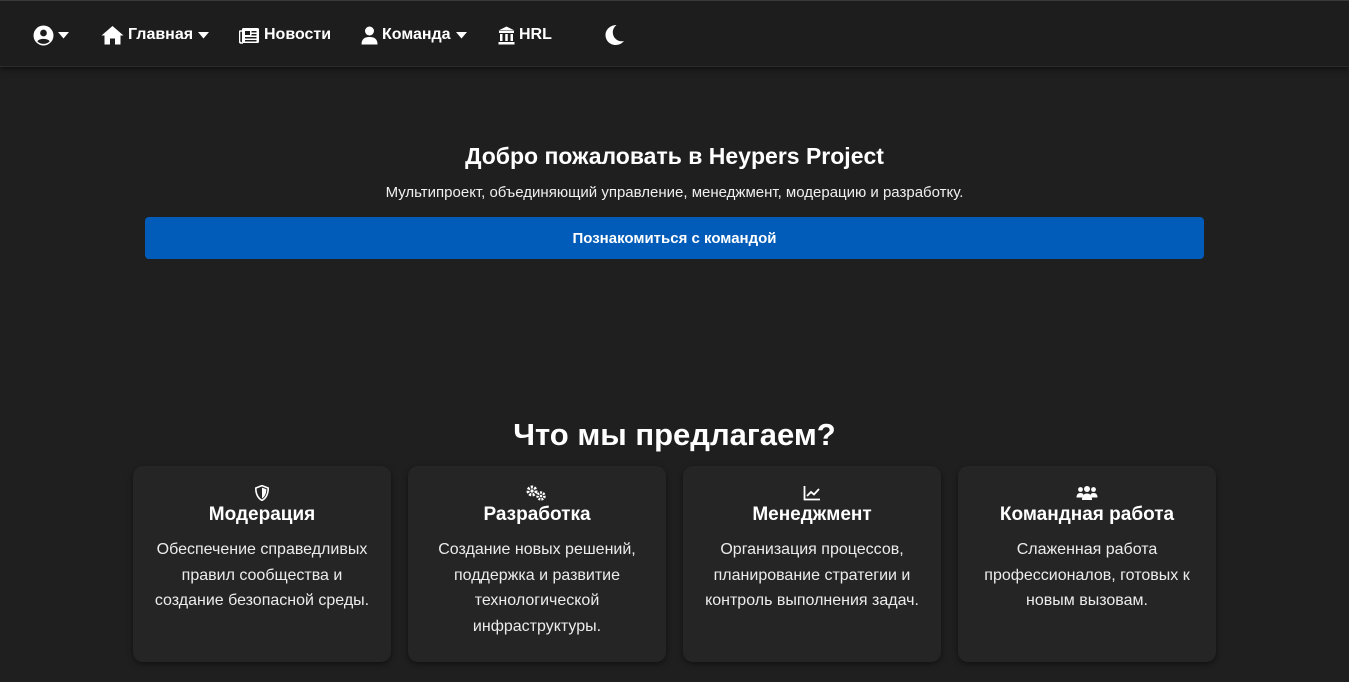 This screenshot has height=682, width=1349. I want to click on nav-home-label: Главная, so click(161, 34).